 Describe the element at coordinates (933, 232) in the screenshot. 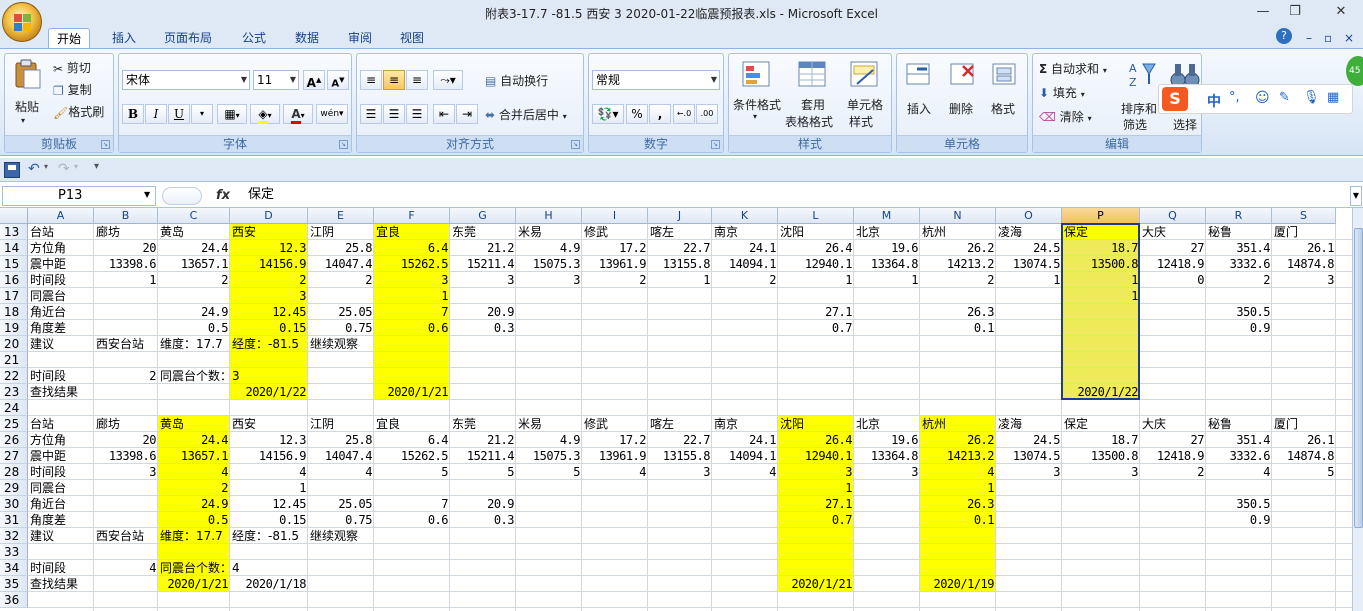

I see `table-cell: 杭州` at that location.